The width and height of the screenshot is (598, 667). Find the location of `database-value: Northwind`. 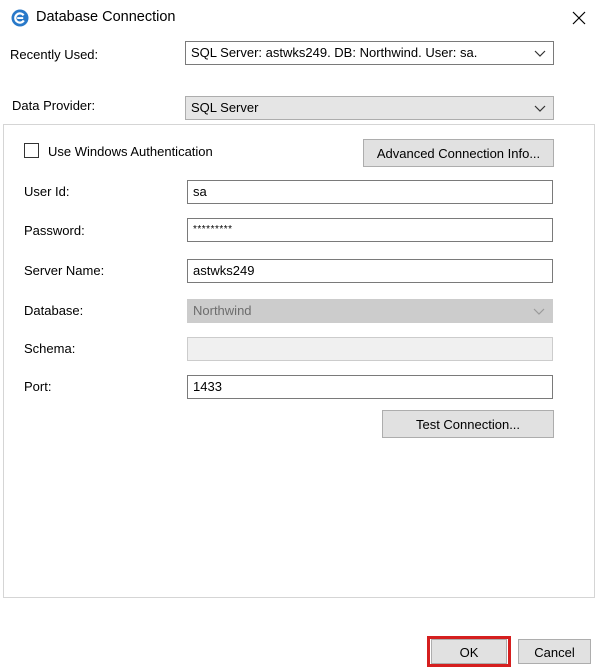

database-value: Northwind is located at coordinates (222, 310).